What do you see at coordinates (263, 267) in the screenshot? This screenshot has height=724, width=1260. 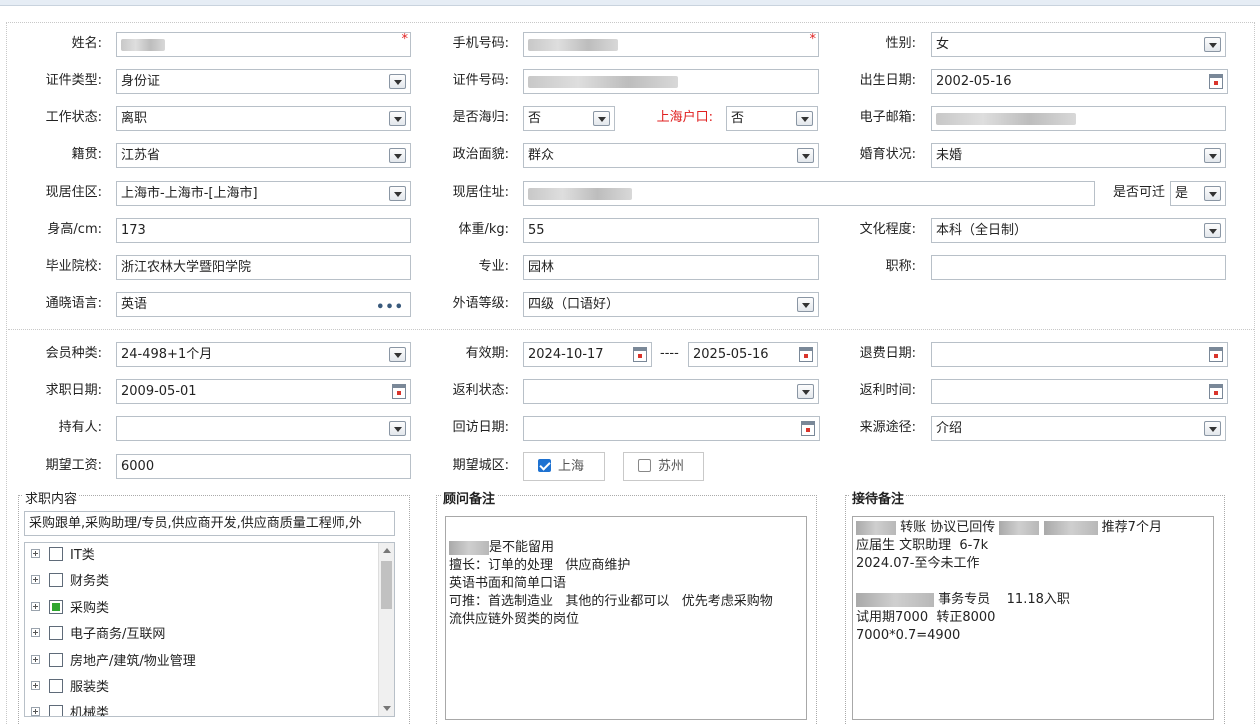 I see `school-field: 浙江农林大学暨阳学院` at bounding box center [263, 267].